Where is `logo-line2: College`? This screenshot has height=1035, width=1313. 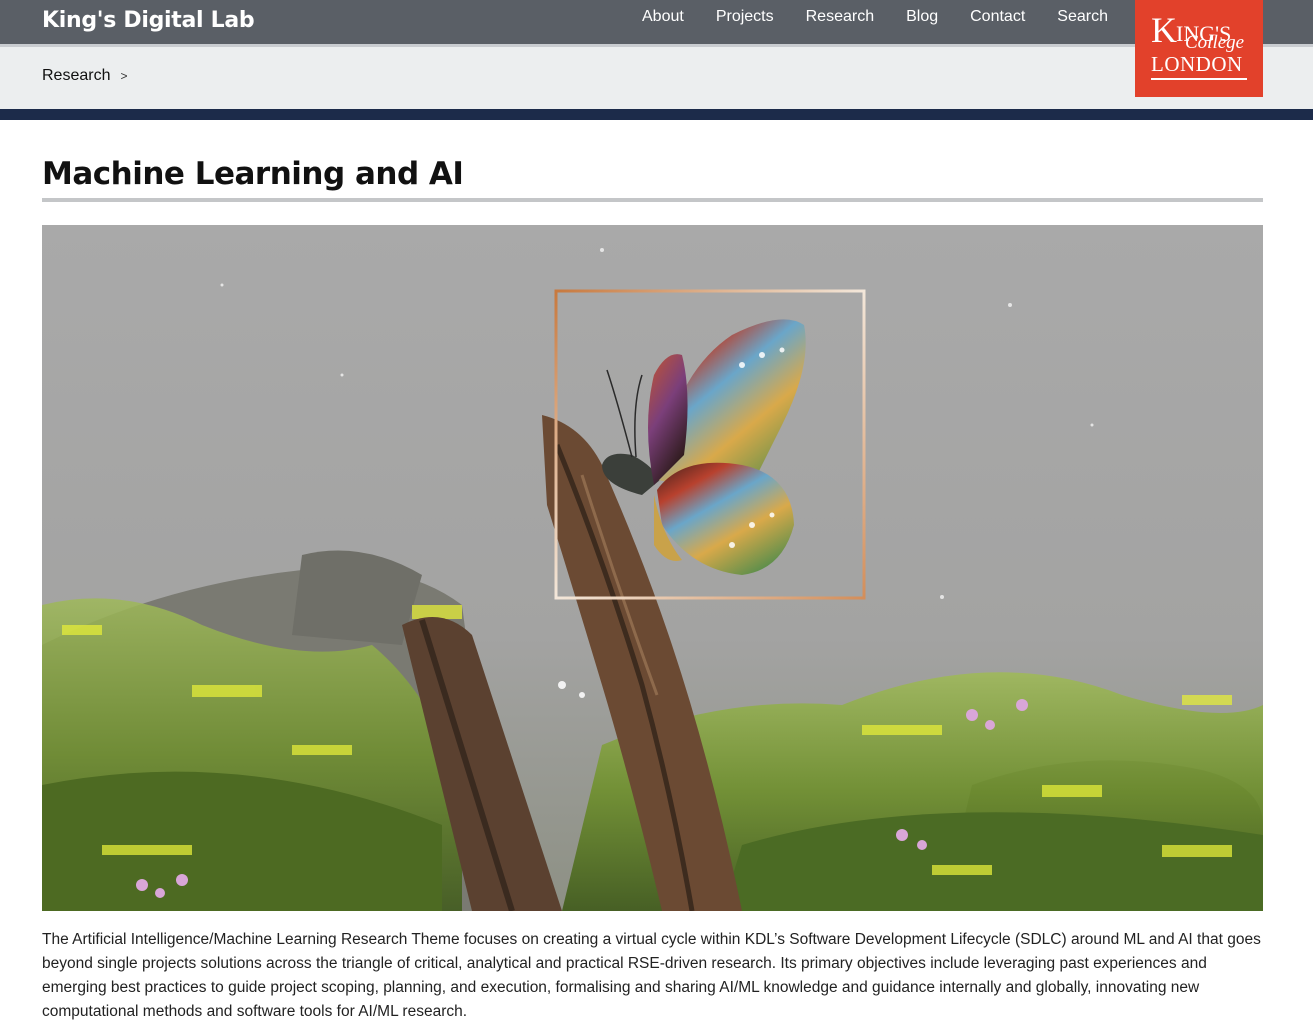 logo-line2: College is located at coordinates (1215, 42).